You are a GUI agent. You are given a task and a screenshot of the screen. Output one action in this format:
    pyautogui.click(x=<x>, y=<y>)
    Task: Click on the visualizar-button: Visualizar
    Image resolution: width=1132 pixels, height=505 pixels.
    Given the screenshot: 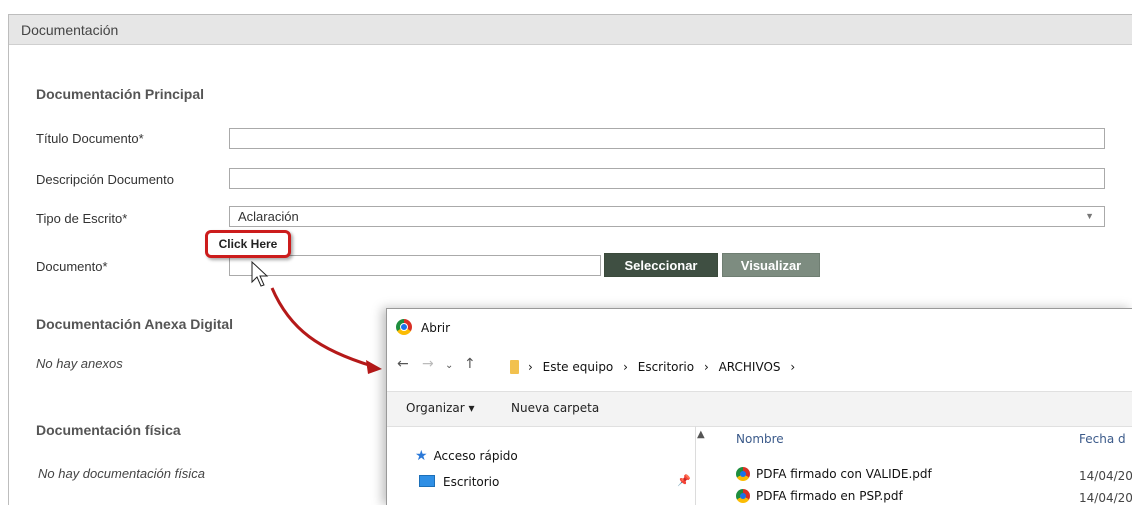 What is the action you would take?
    pyautogui.click(x=771, y=265)
    